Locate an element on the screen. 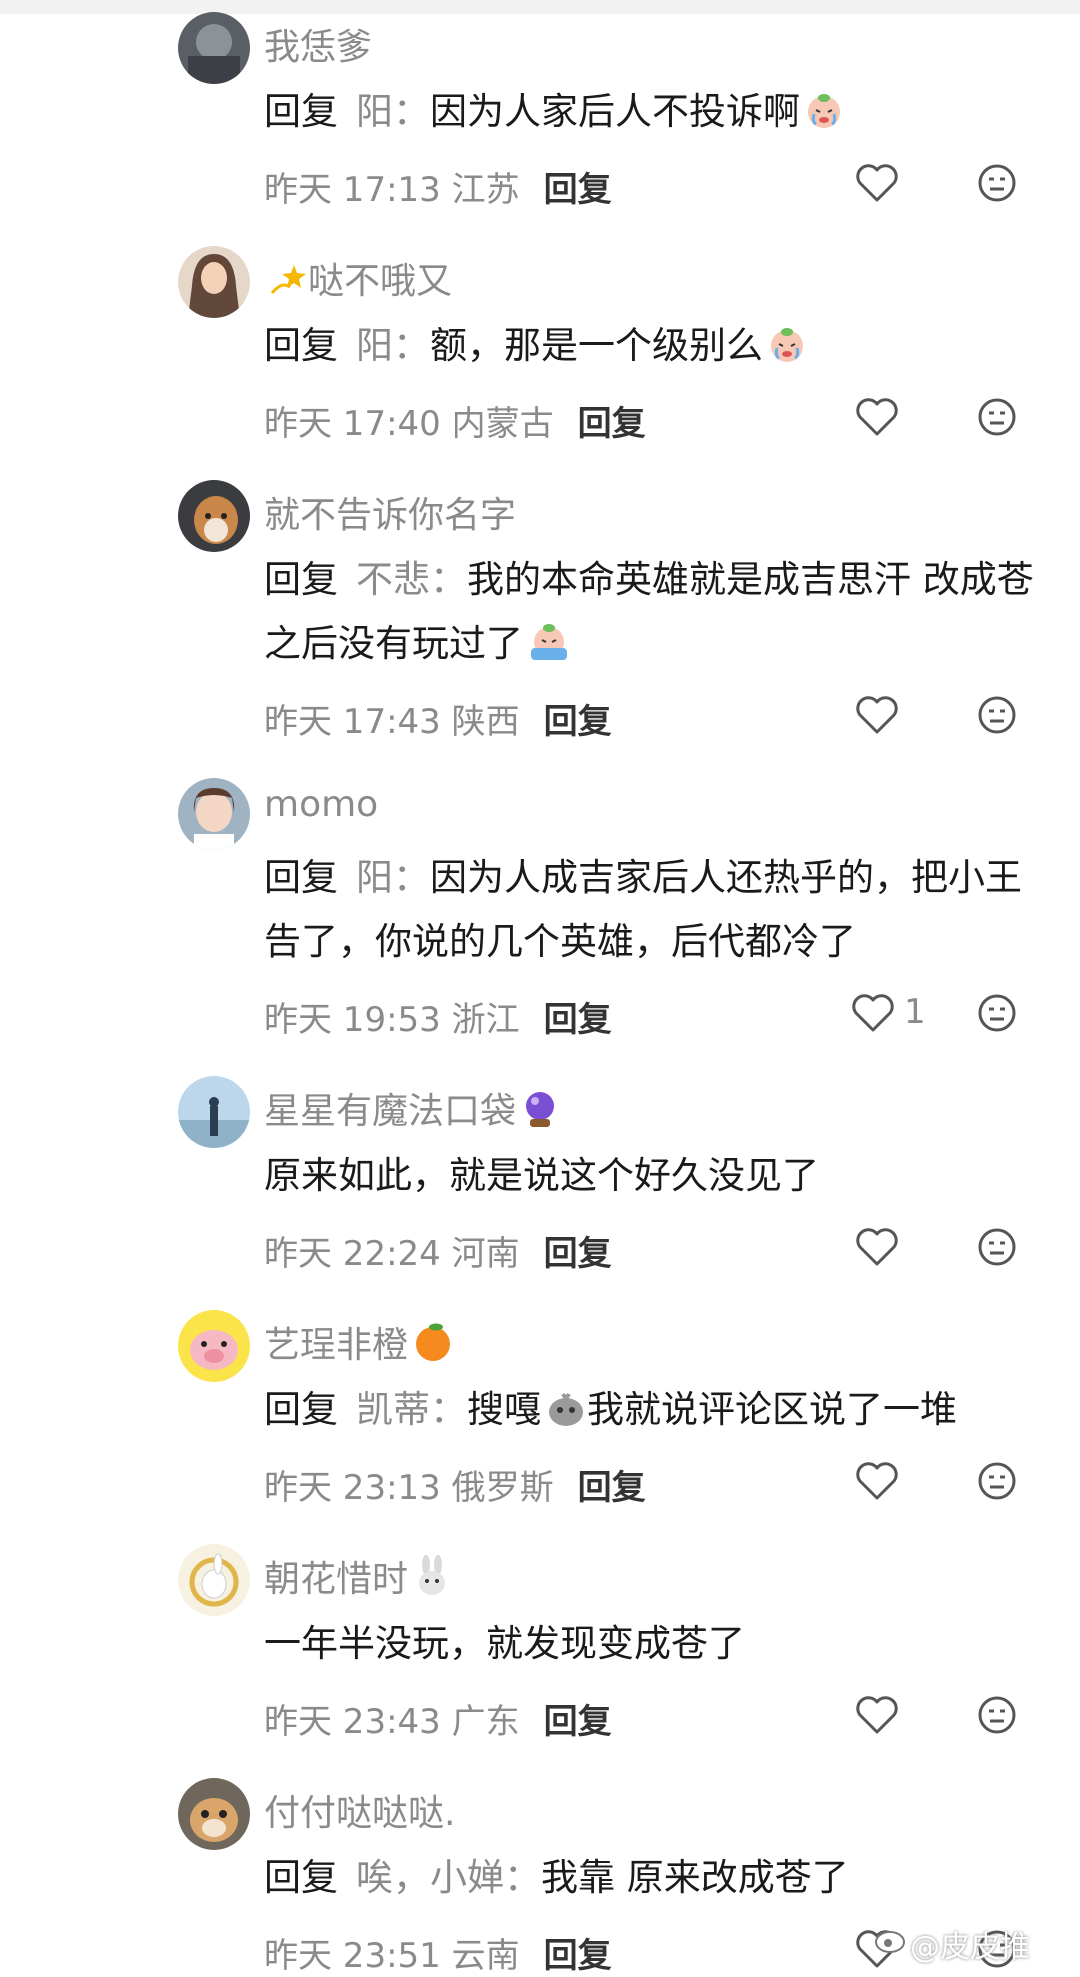  comment-meta: 昨天 23:43 广东 回复 is located at coordinates (438, 1722).